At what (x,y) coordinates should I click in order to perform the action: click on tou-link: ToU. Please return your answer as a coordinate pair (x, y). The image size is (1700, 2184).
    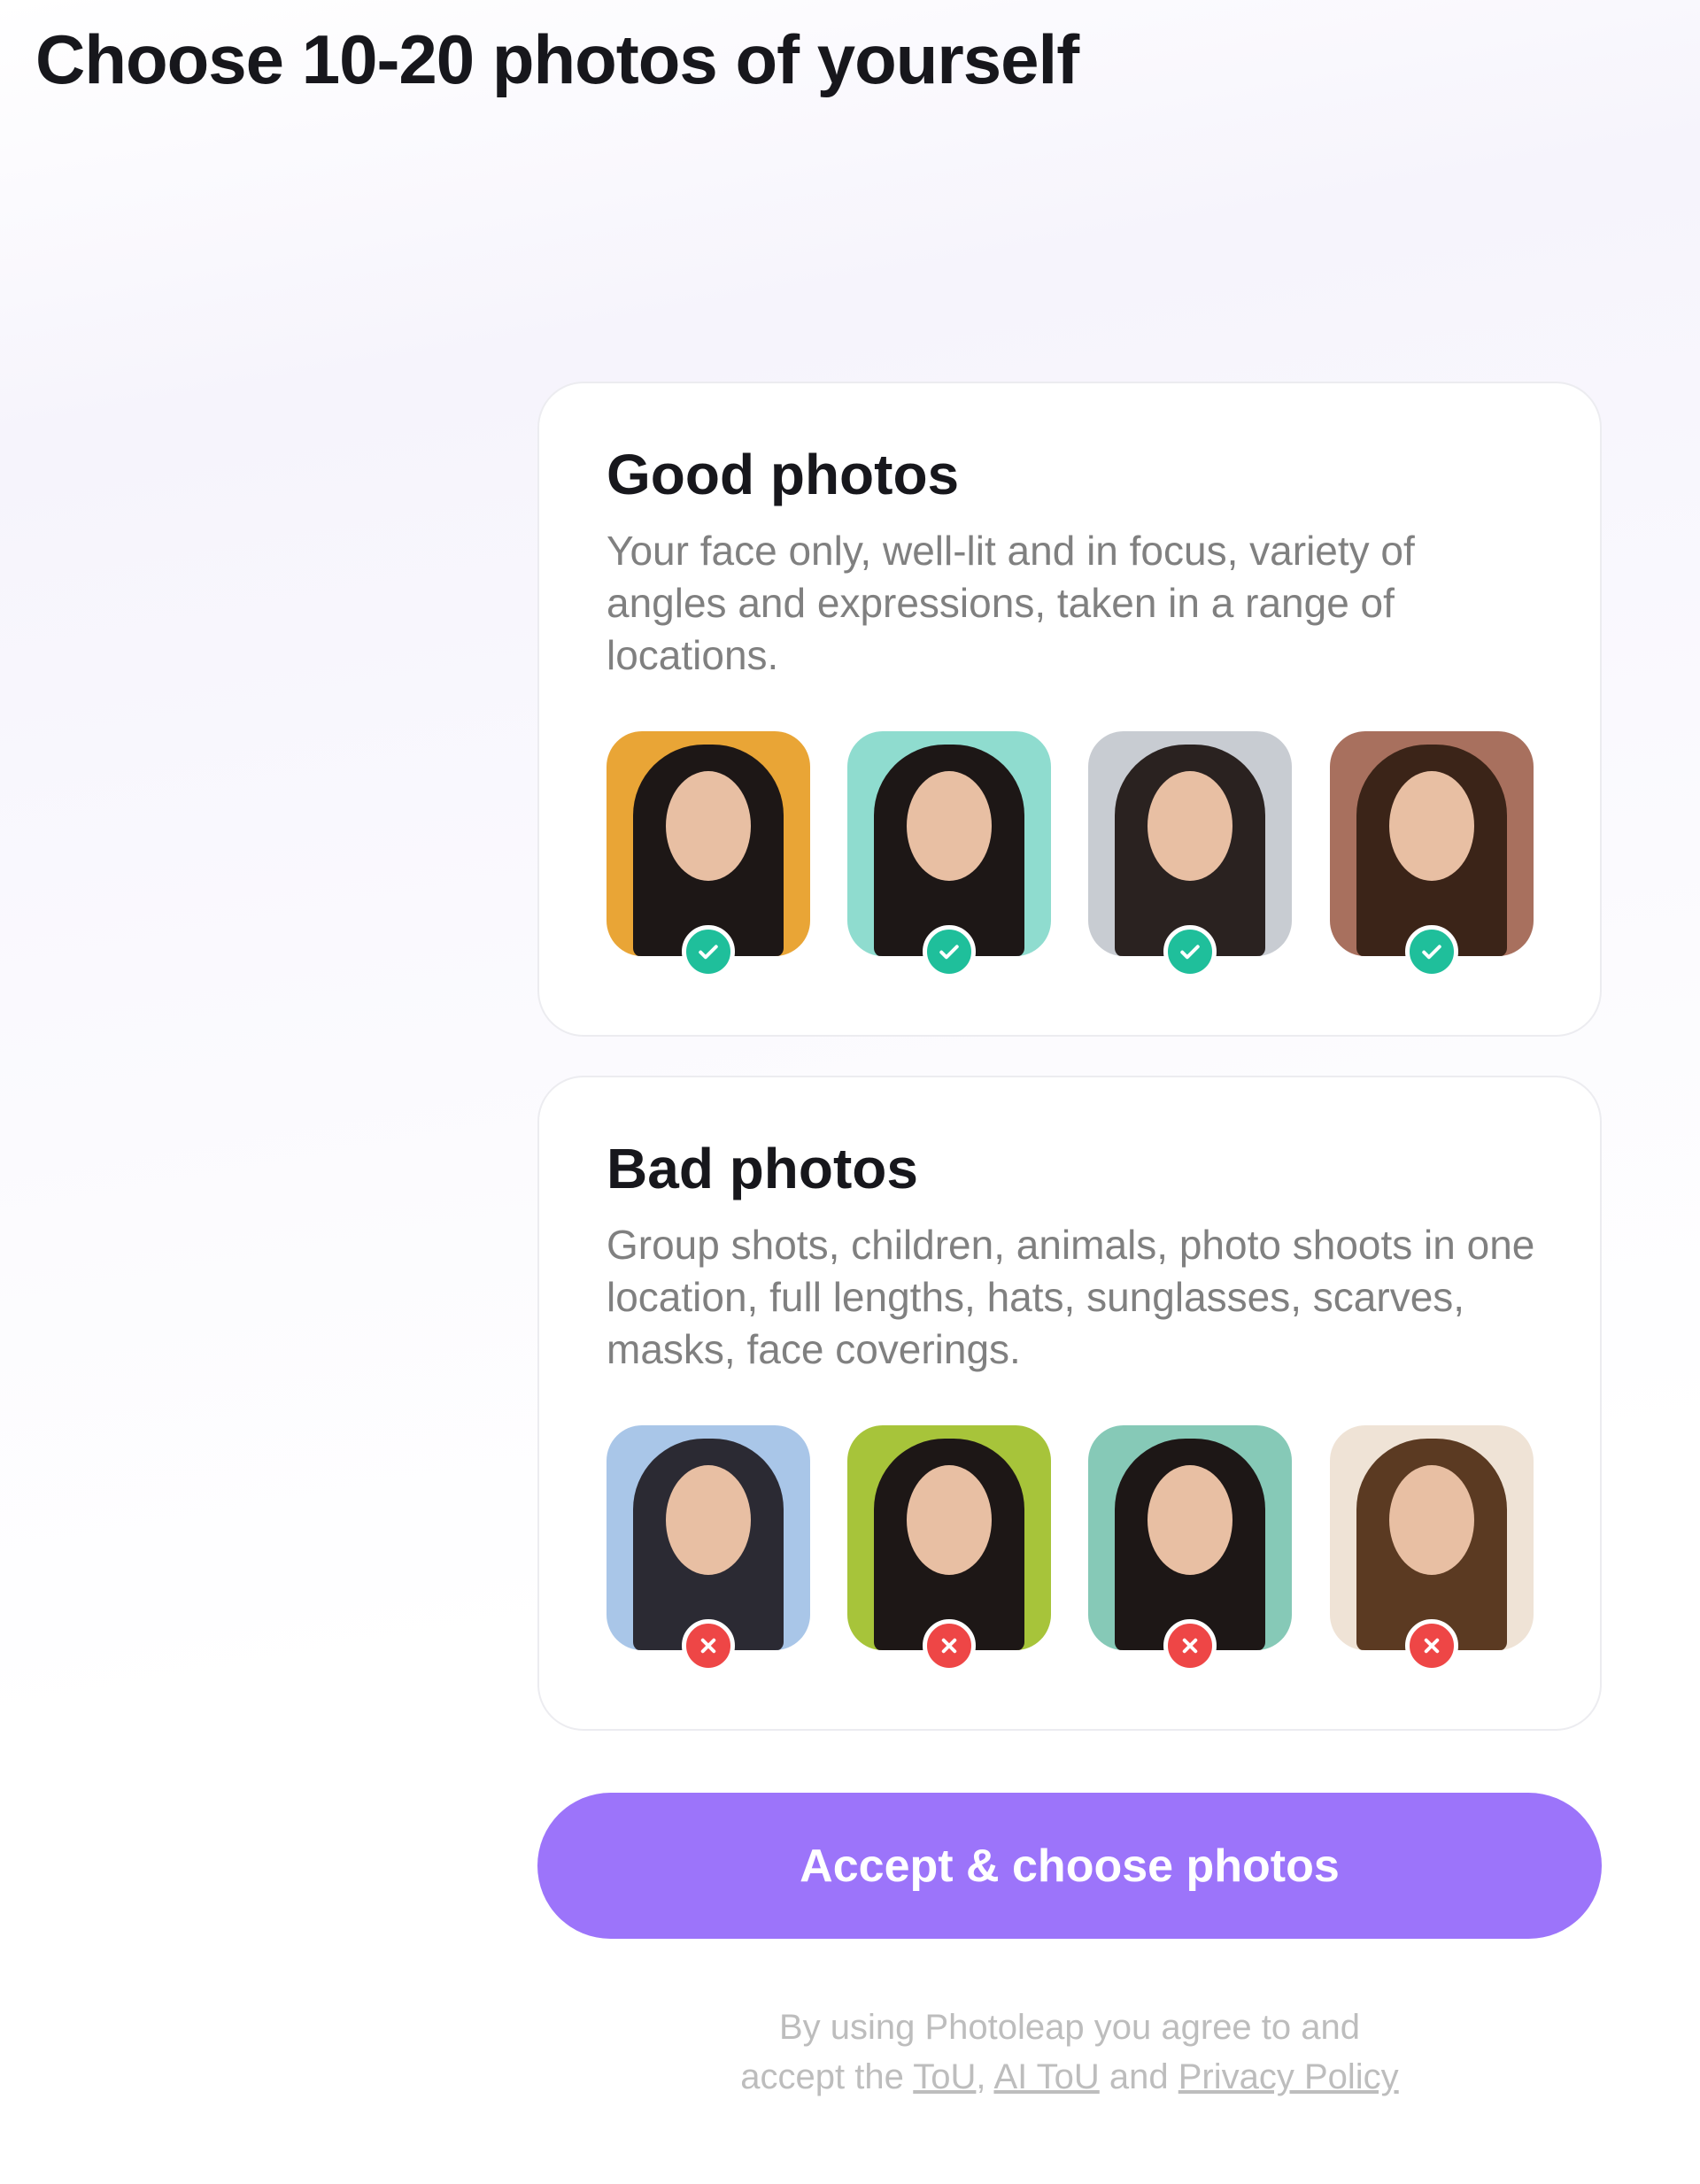
    Looking at the image, I should click on (944, 2076).